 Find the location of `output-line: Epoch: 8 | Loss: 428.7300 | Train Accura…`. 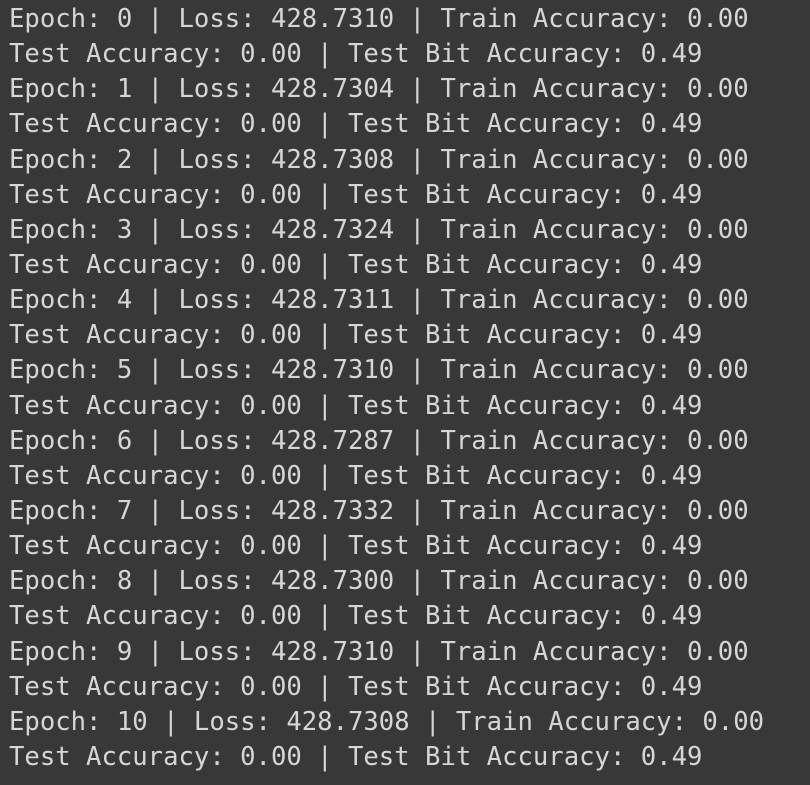

output-line: Epoch: 8 | Loss: 428.7300 | Train Accura… is located at coordinates (379, 581).